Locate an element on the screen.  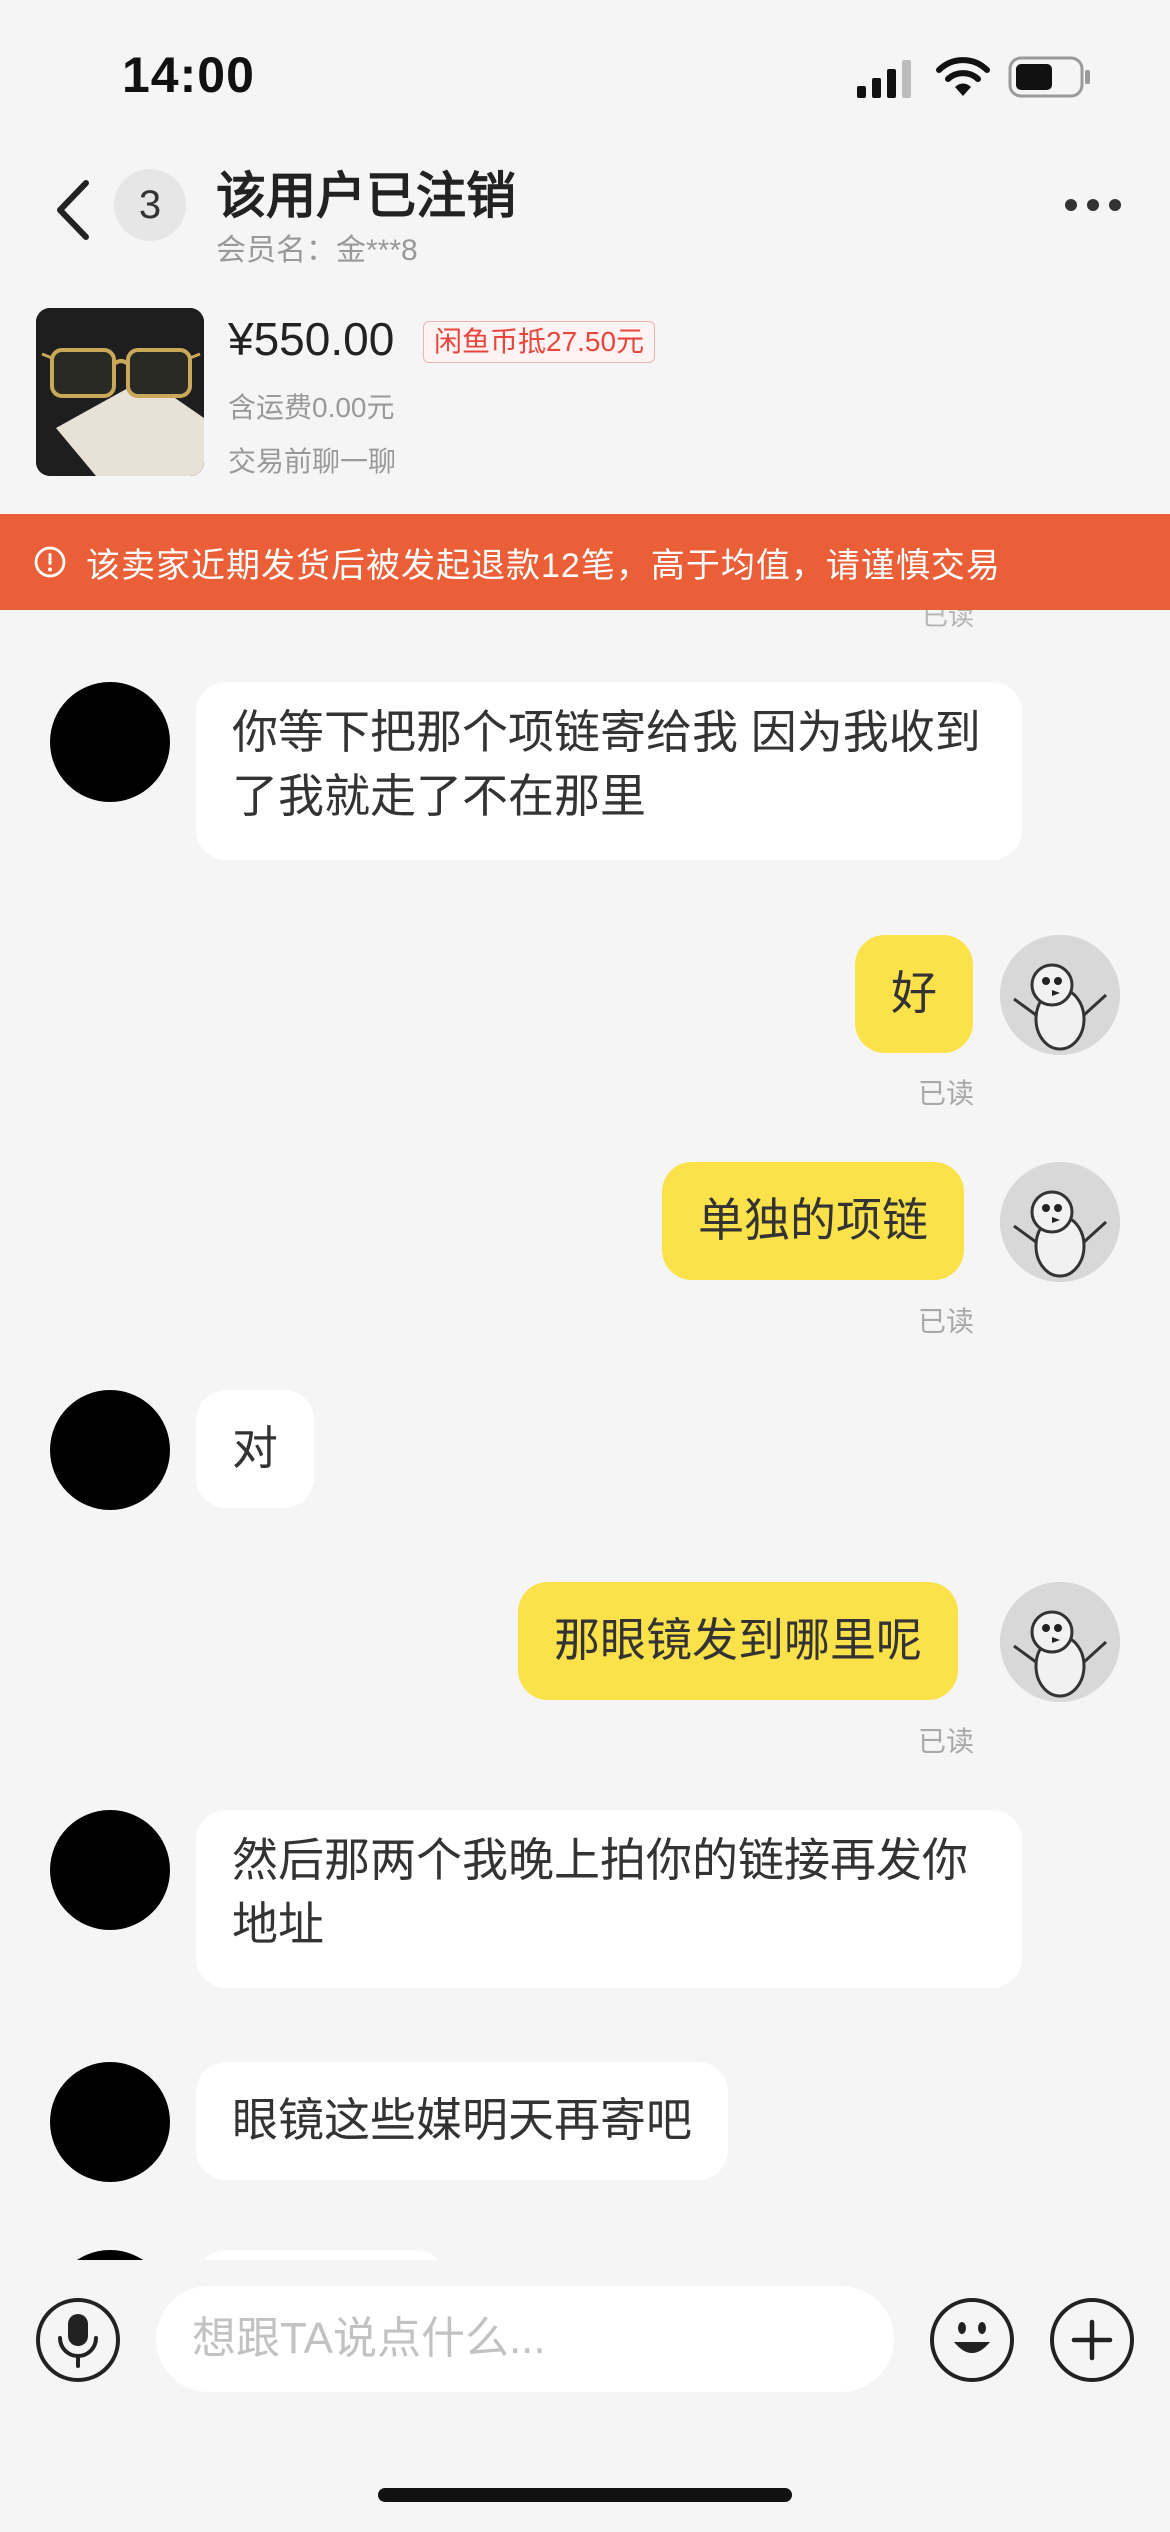
chevron-left-icon is located at coordinates (73, 210).